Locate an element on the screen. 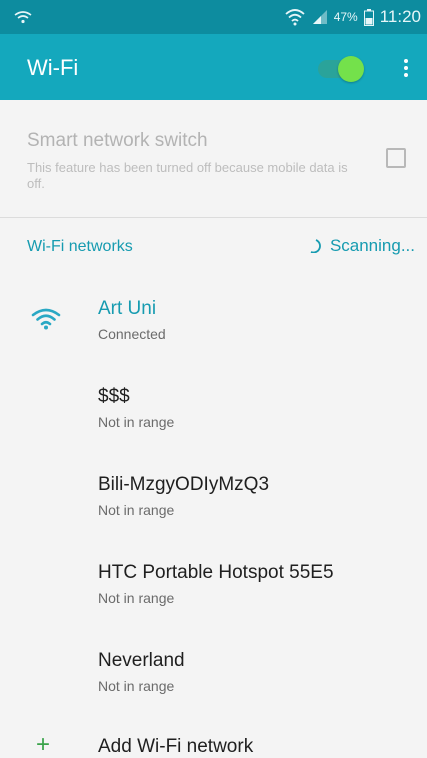 This screenshot has width=427, height=758. wifi-toggle is located at coordinates (341, 69).